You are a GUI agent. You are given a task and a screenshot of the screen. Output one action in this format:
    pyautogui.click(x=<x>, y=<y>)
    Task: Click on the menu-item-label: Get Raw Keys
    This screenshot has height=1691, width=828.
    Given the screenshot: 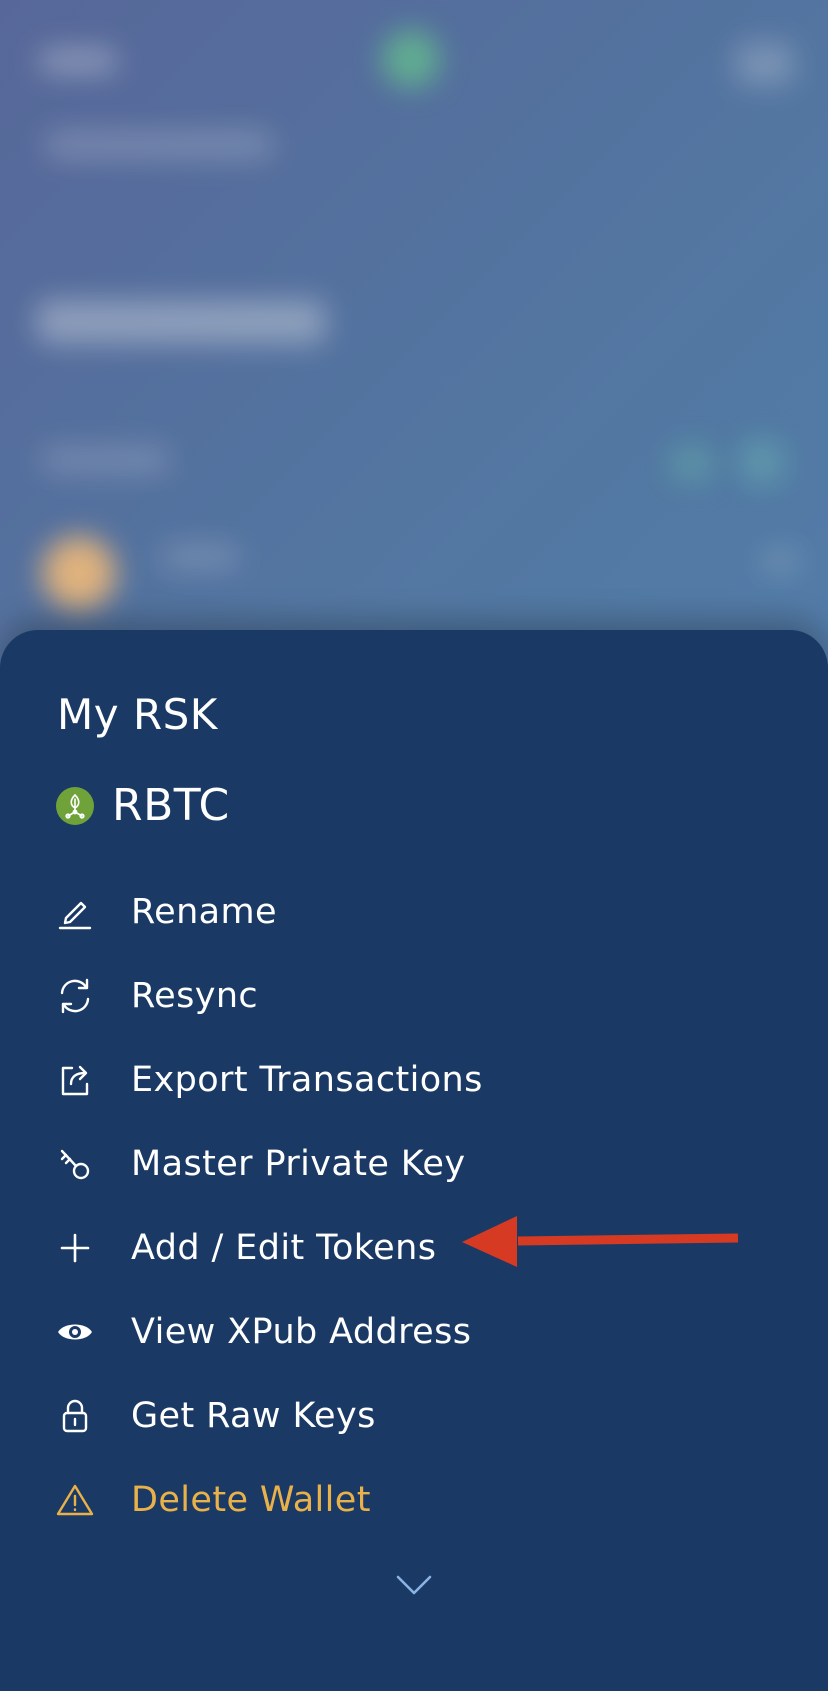 What is the action you would take?
    pyautogui.click(x=253, y=1416)
    